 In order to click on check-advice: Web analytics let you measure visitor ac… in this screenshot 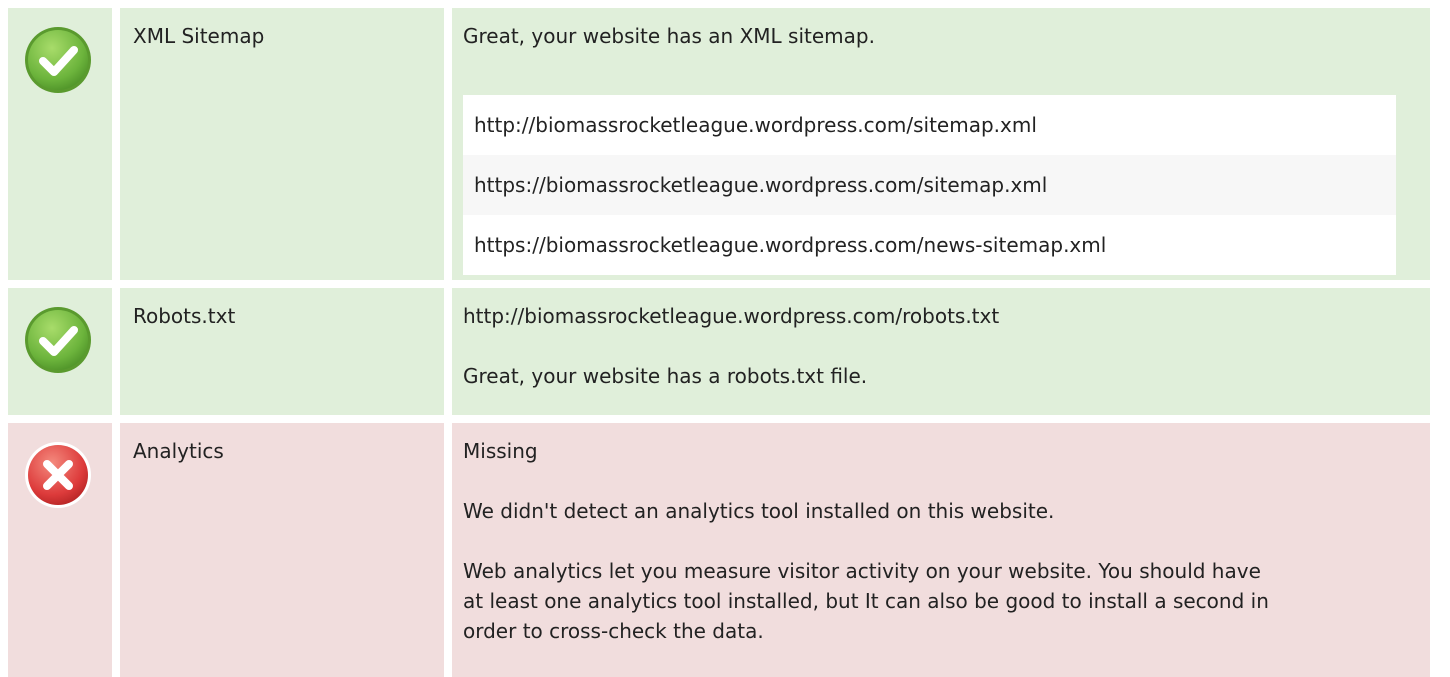, I will do `click(866, 601)`.